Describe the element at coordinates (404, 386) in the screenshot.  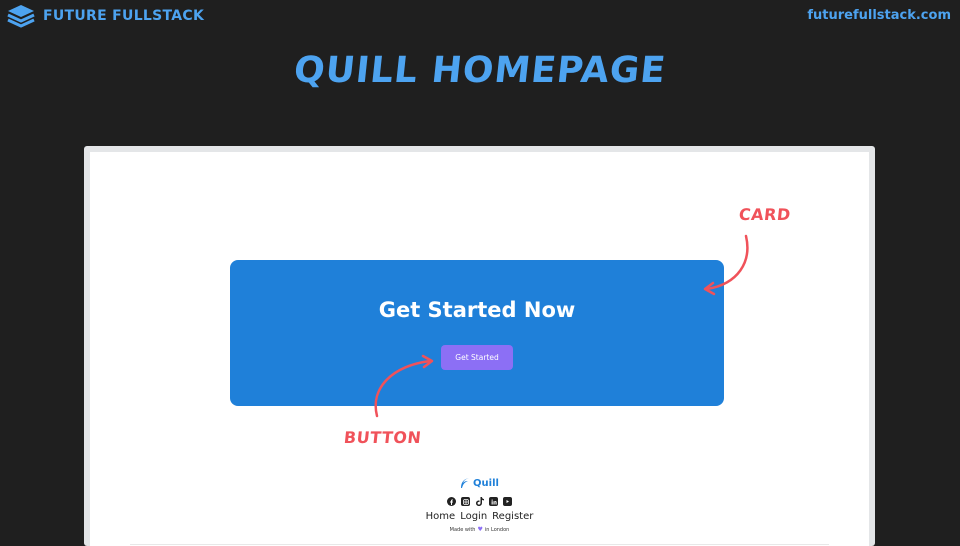
I see `button-annotation-arrow` at that location.